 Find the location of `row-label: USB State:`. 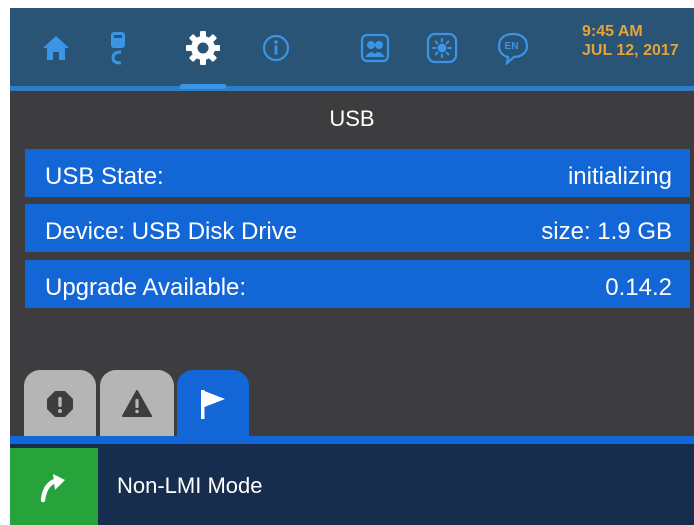

row-label: USB State: is located at coordinates (104, 176).